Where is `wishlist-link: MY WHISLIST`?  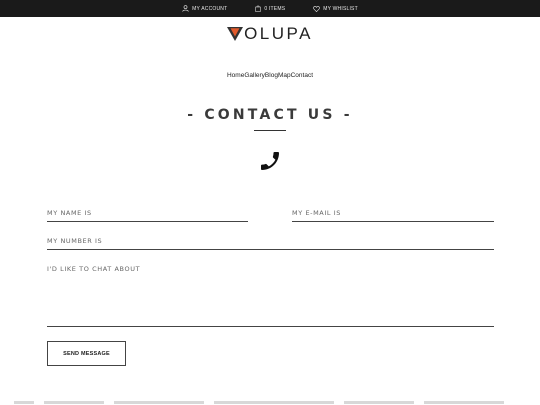 wishlist-link: MY WHISLIST is located at coordinates (335, 9).